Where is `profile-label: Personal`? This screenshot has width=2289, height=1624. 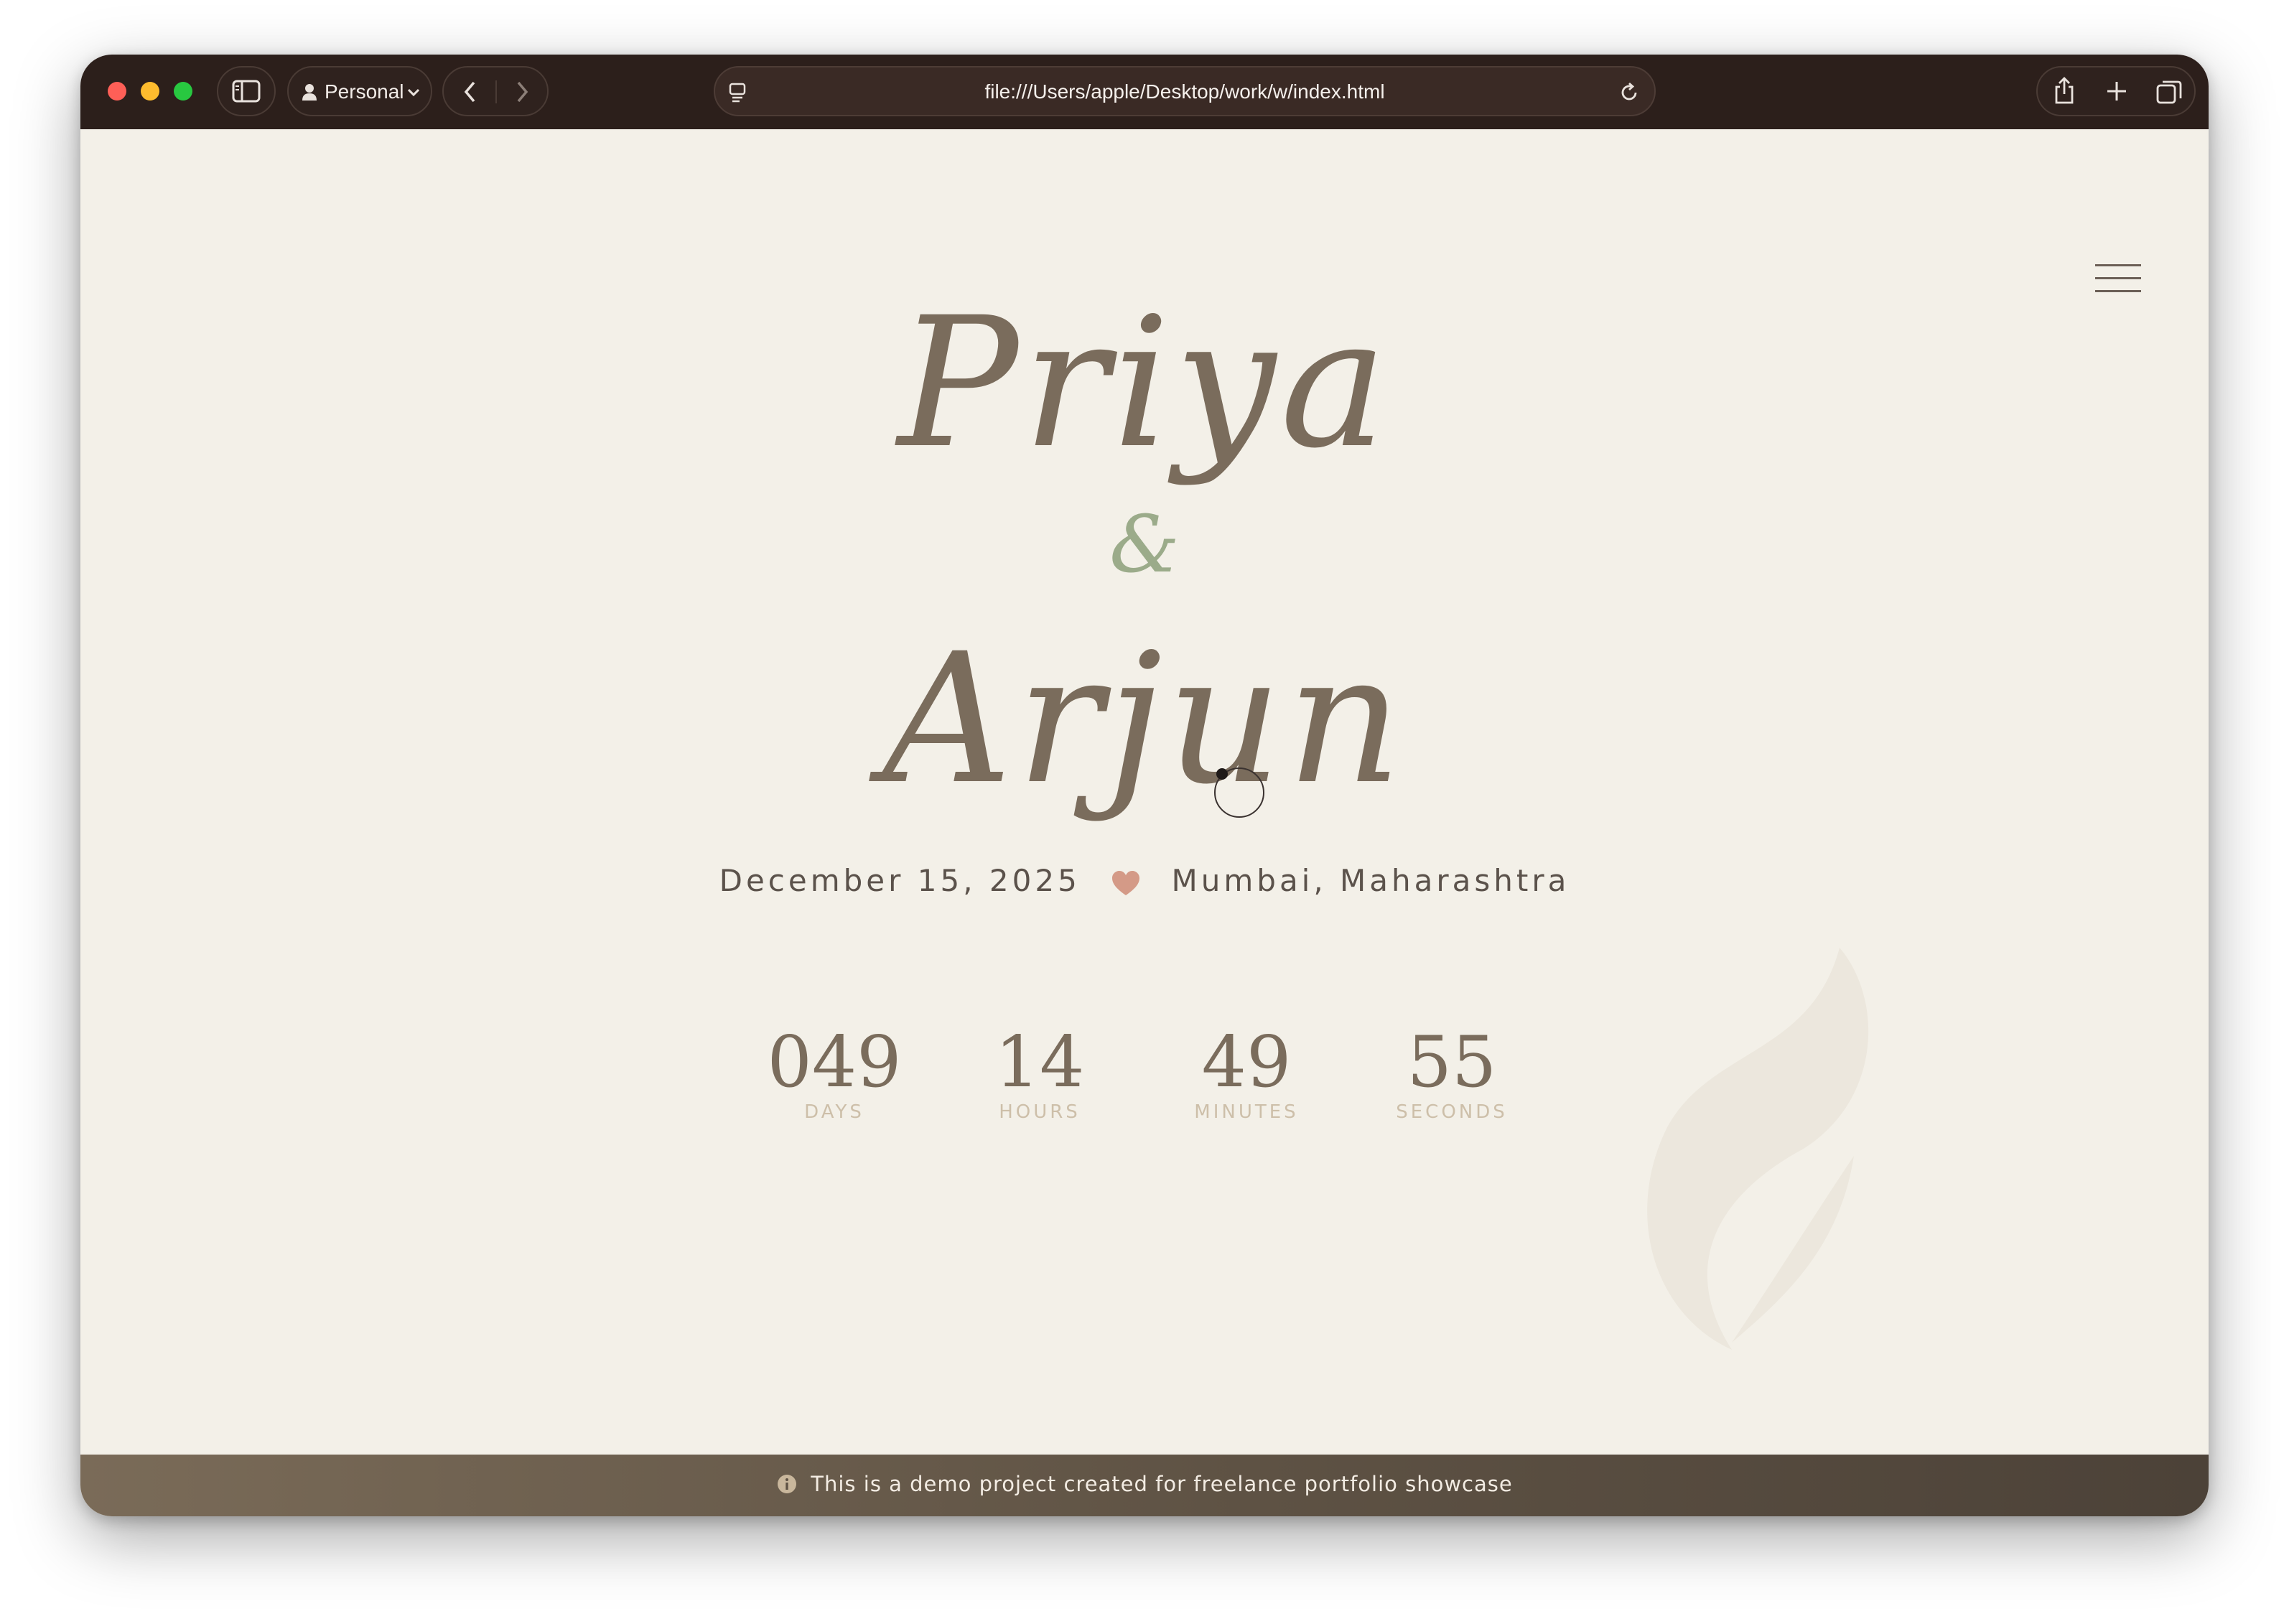 profile-label: Personal is located at coordinates (364, 91).